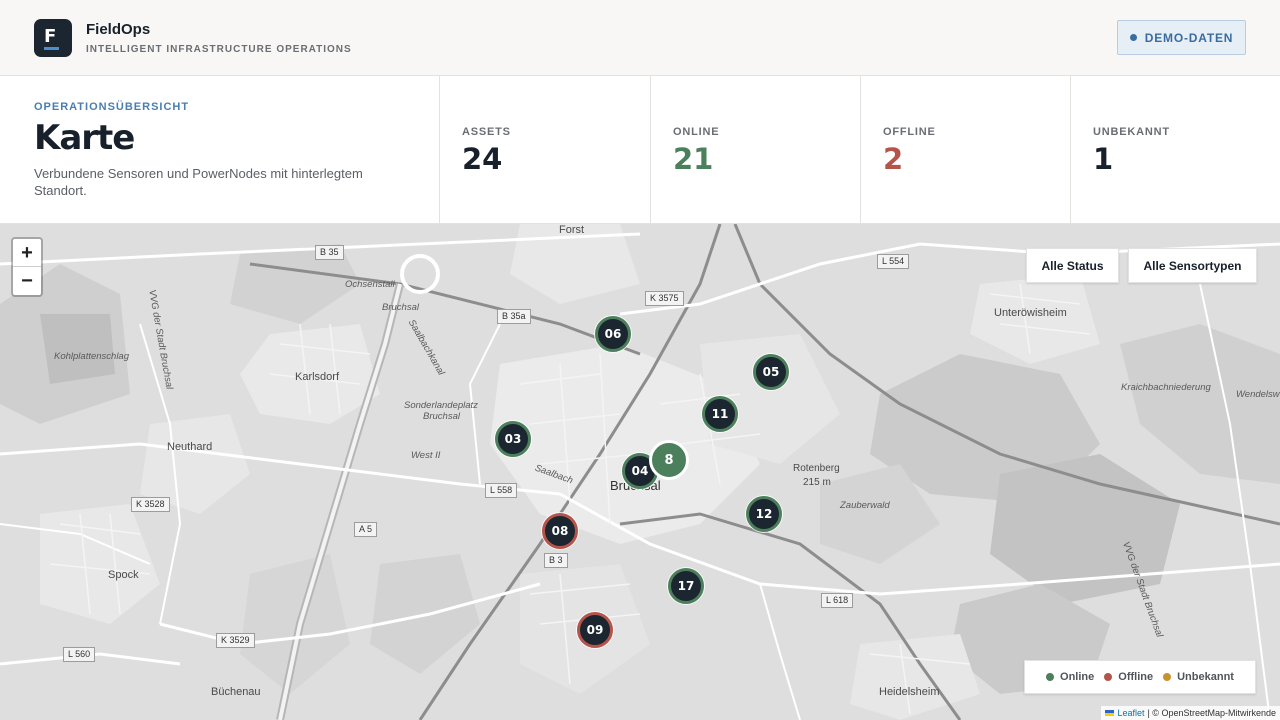 The width and height of the screenshot is (1280, 720). Describe the element at coordinates (426, 455) in the screenshot. I see `map-place-label: West II` at that location.